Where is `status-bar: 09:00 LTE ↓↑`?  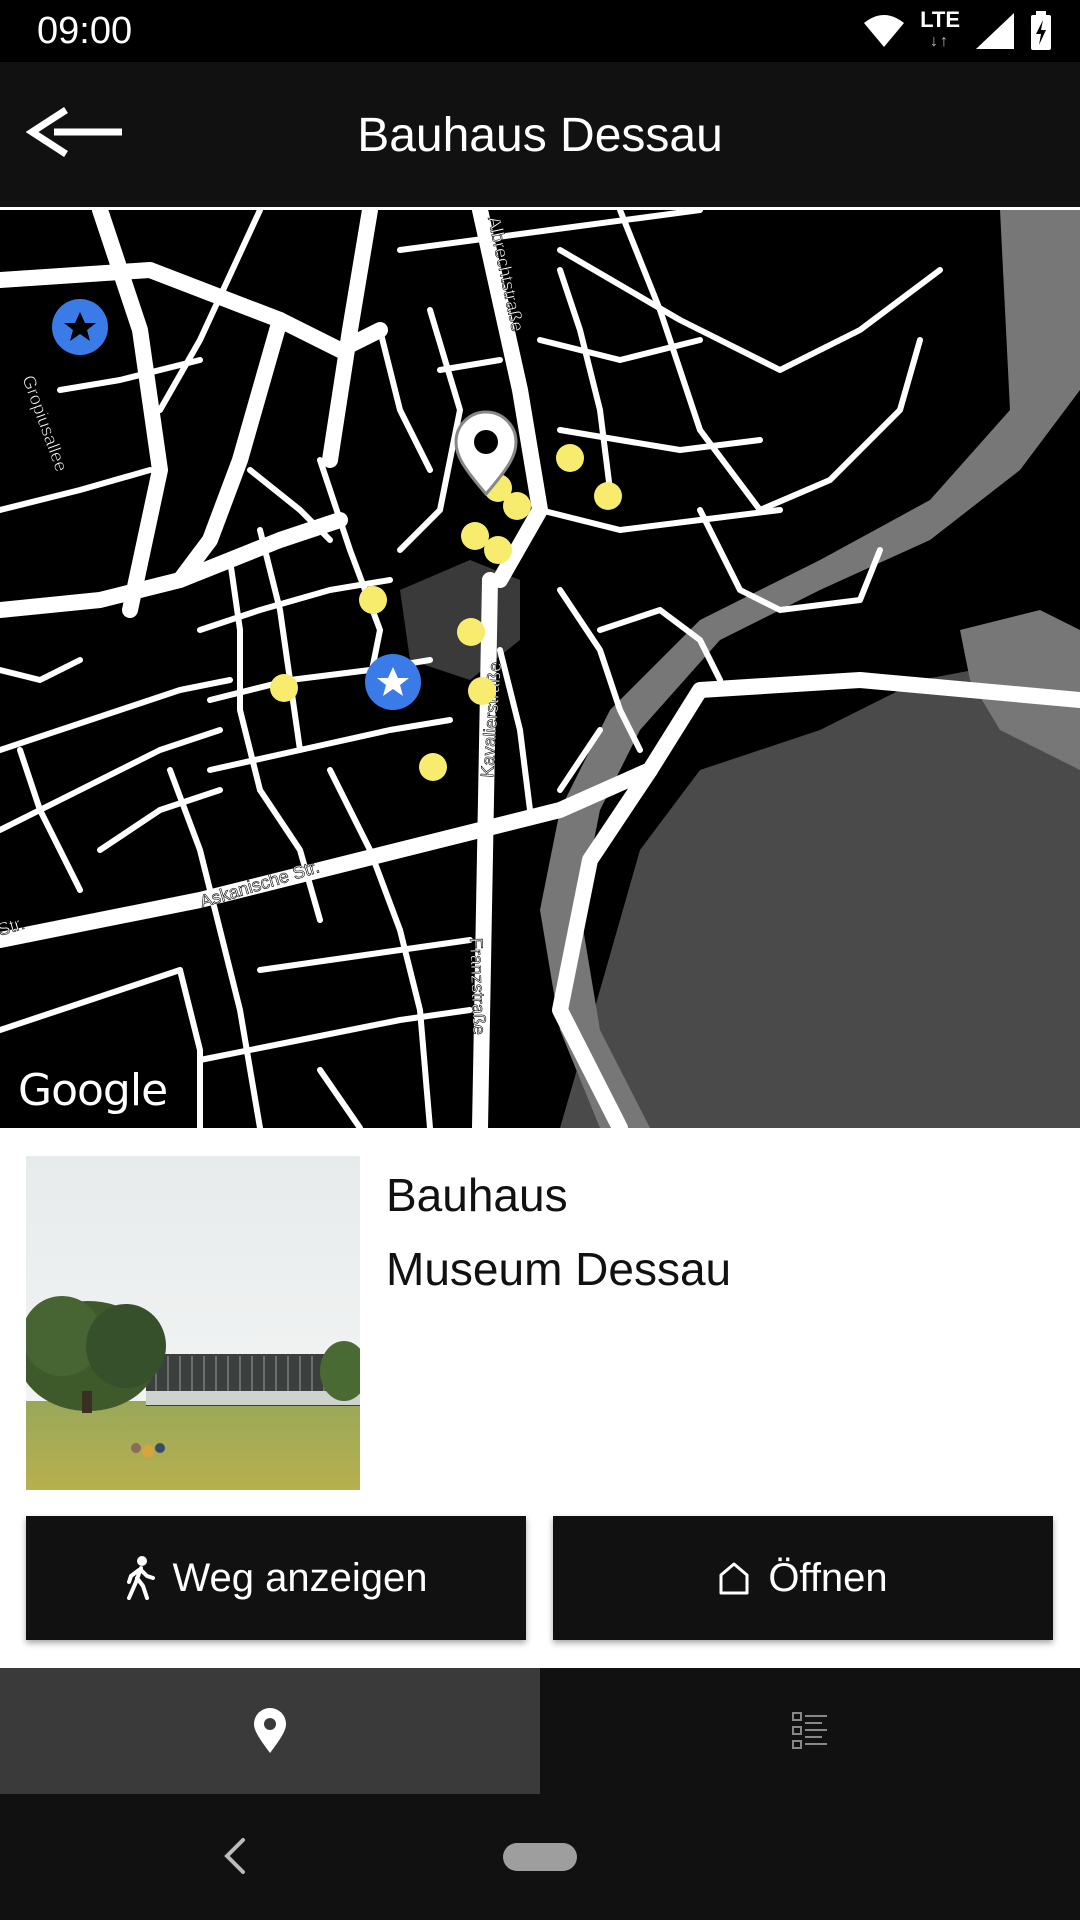
status-bar: 09:00 LTE ↓↑ is located at coordinates (540, 31).